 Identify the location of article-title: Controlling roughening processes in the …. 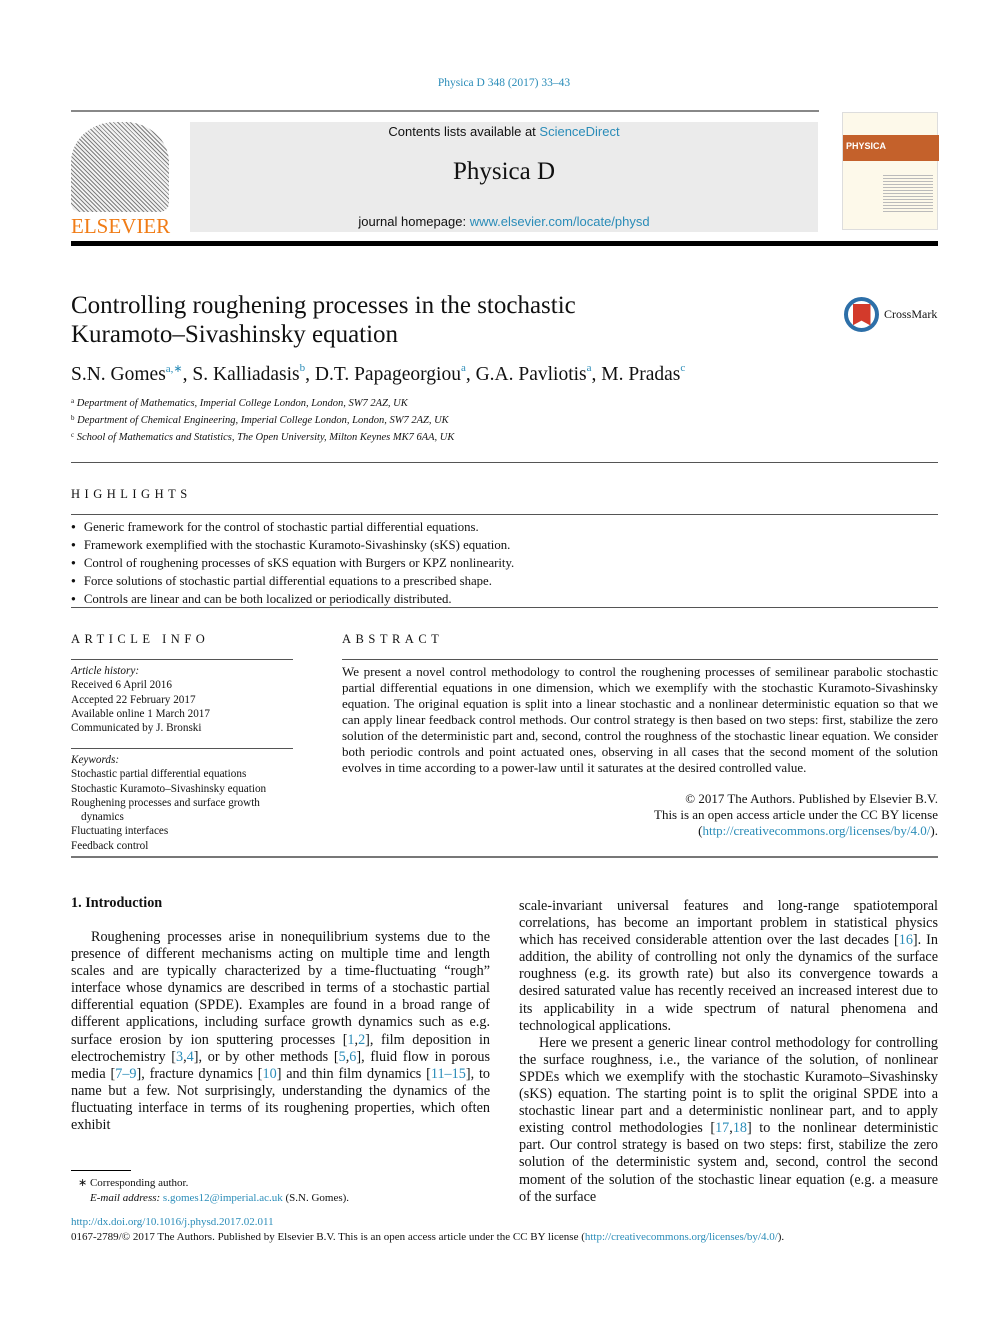
(381, 320).